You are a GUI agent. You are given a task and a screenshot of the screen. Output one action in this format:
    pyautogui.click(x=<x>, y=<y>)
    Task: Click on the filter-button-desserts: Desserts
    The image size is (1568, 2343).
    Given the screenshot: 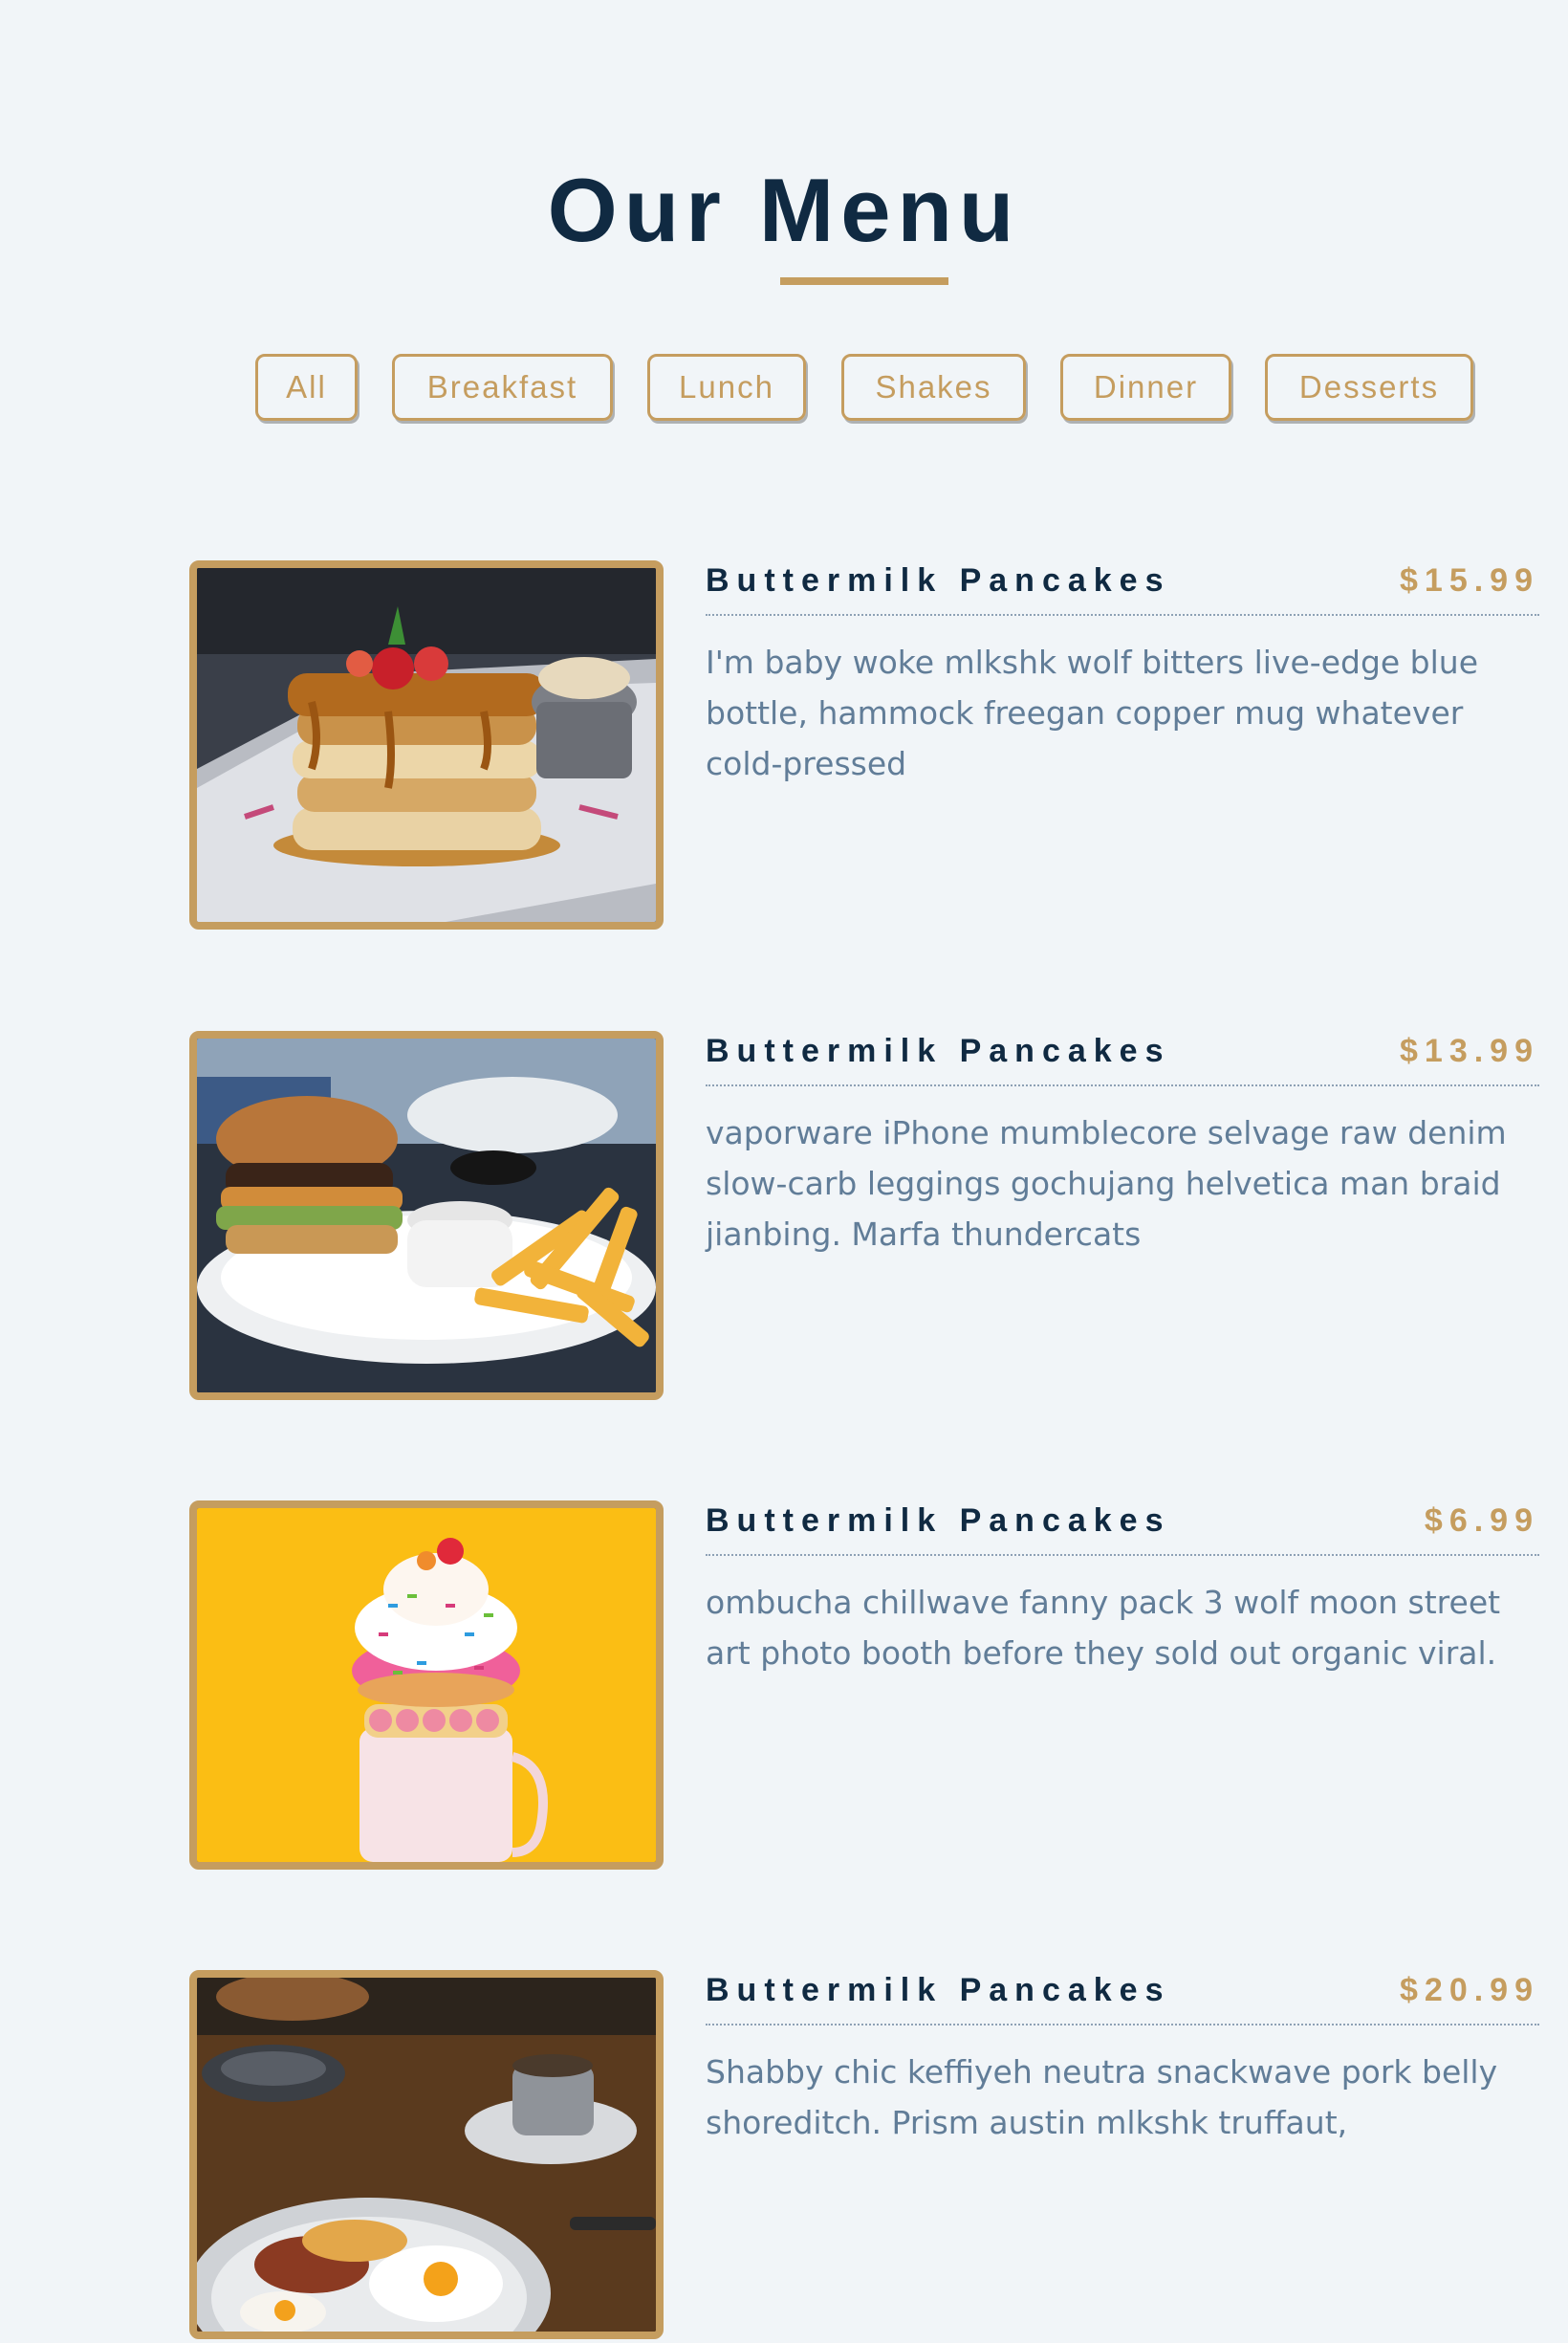 What is the action you would take?
    pyautogui.click(x=1369, y=387)
    